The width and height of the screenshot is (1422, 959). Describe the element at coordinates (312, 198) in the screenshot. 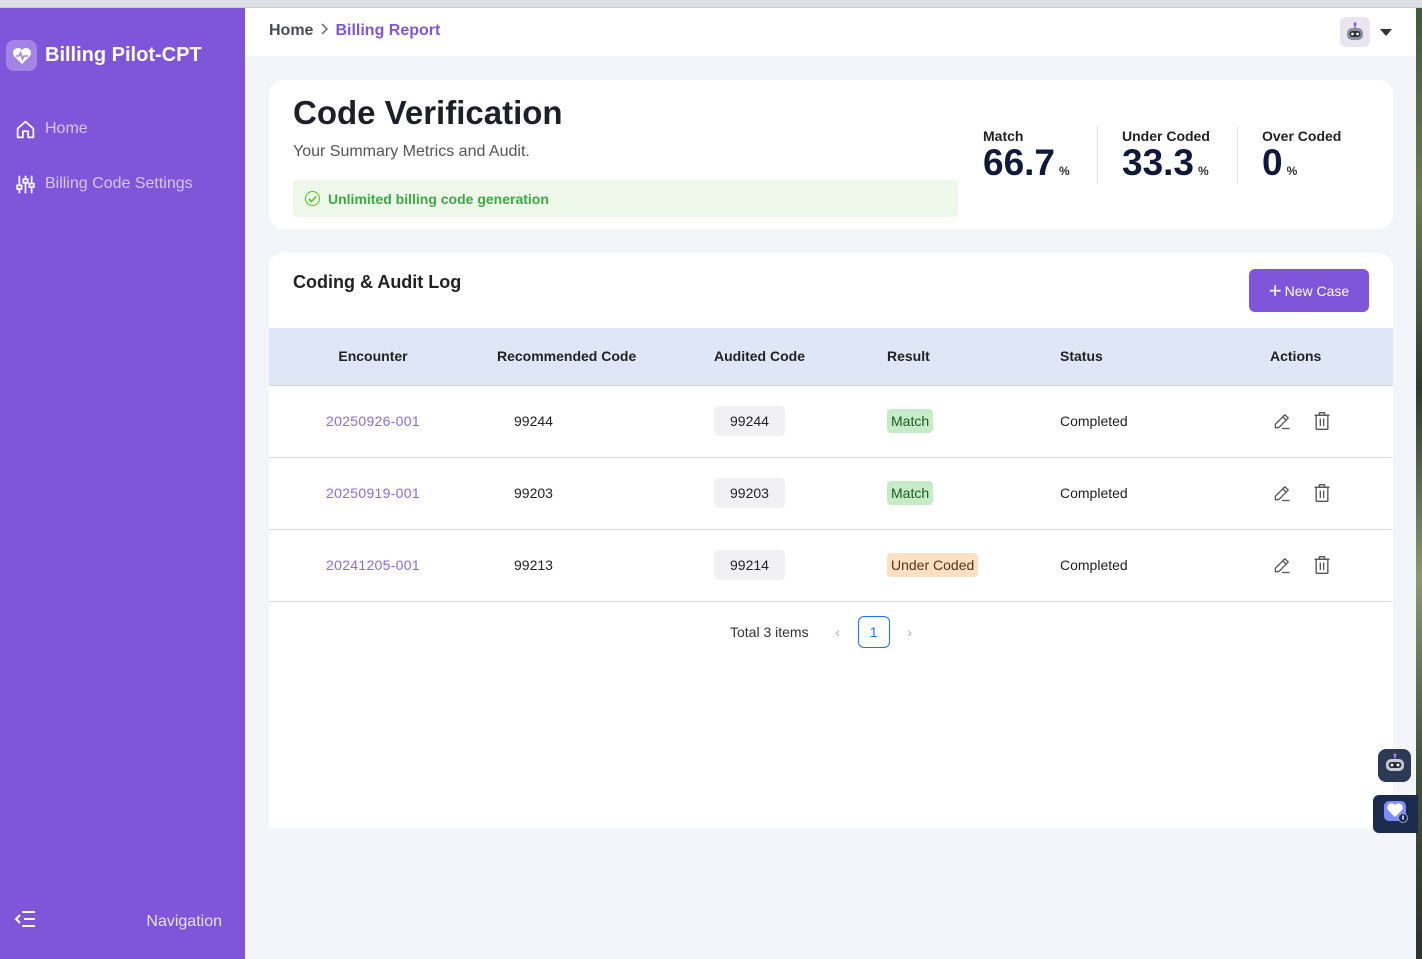

I see `check-circle-icon` at that location.